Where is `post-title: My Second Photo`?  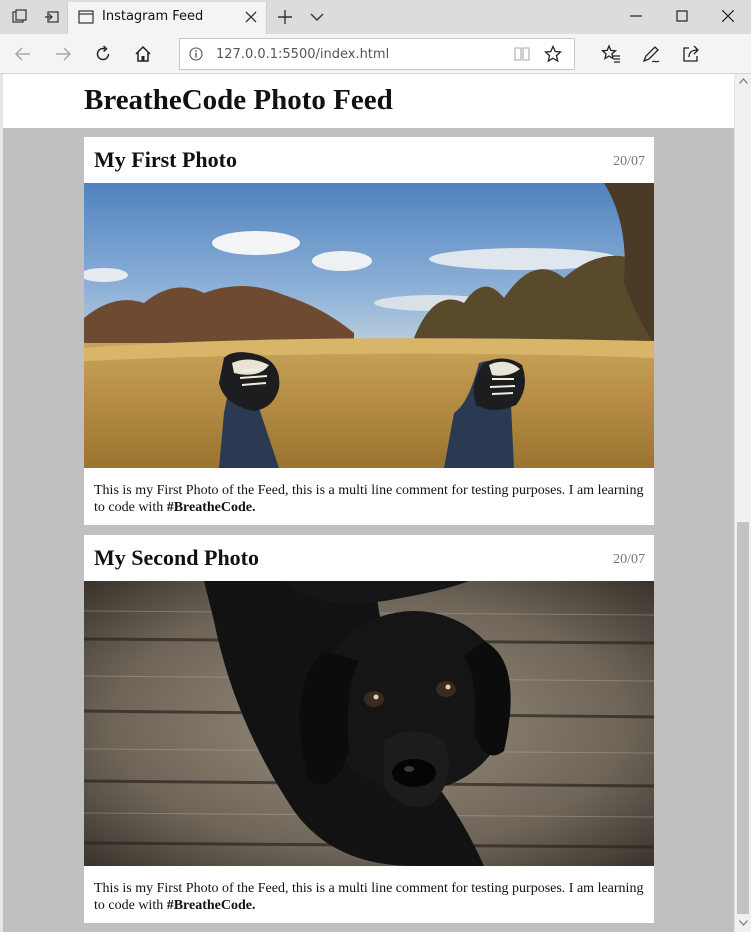 post-title: My Second Photo is located at coordinates (176, 557).